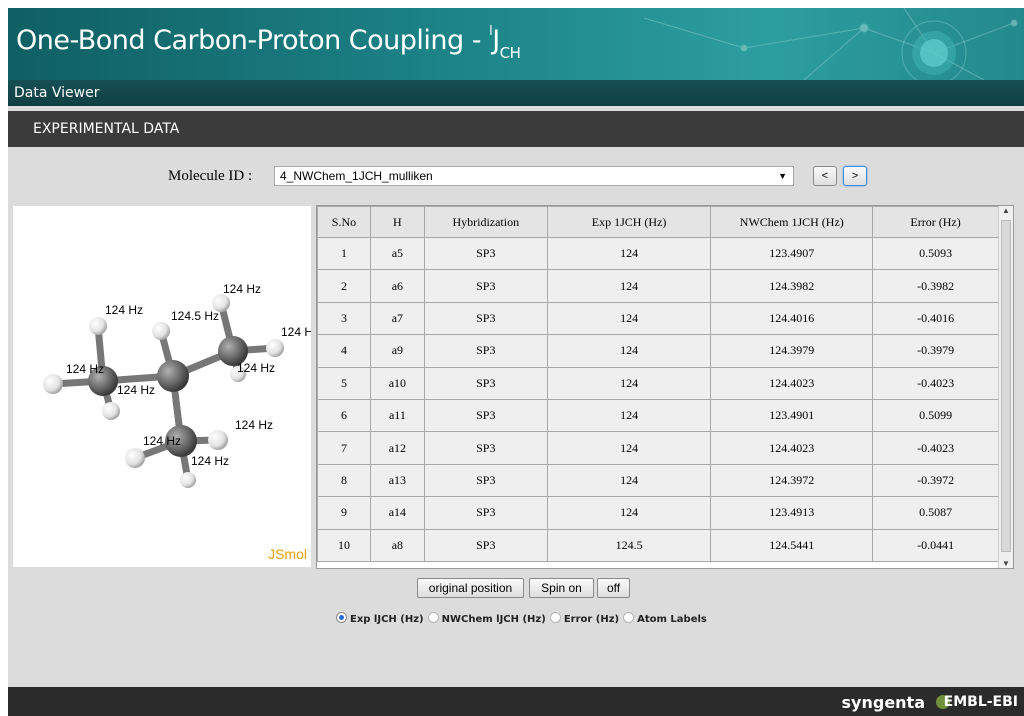 This screenshot has height=716, width=1024. I want to click on radio-option: Error (Hz), so click(584, 618).